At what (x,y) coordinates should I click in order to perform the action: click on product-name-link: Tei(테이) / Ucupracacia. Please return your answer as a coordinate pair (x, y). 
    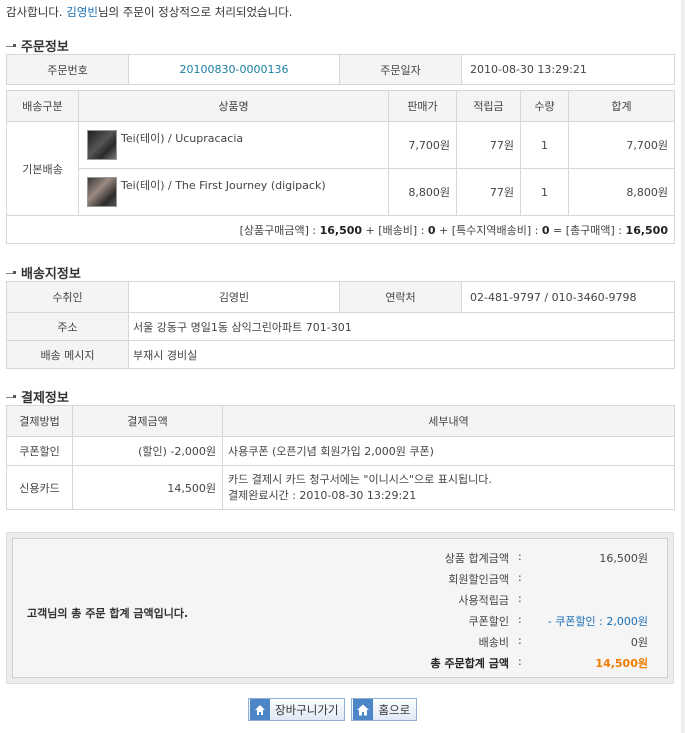
    Looking at the image, I should click on (182, 138).